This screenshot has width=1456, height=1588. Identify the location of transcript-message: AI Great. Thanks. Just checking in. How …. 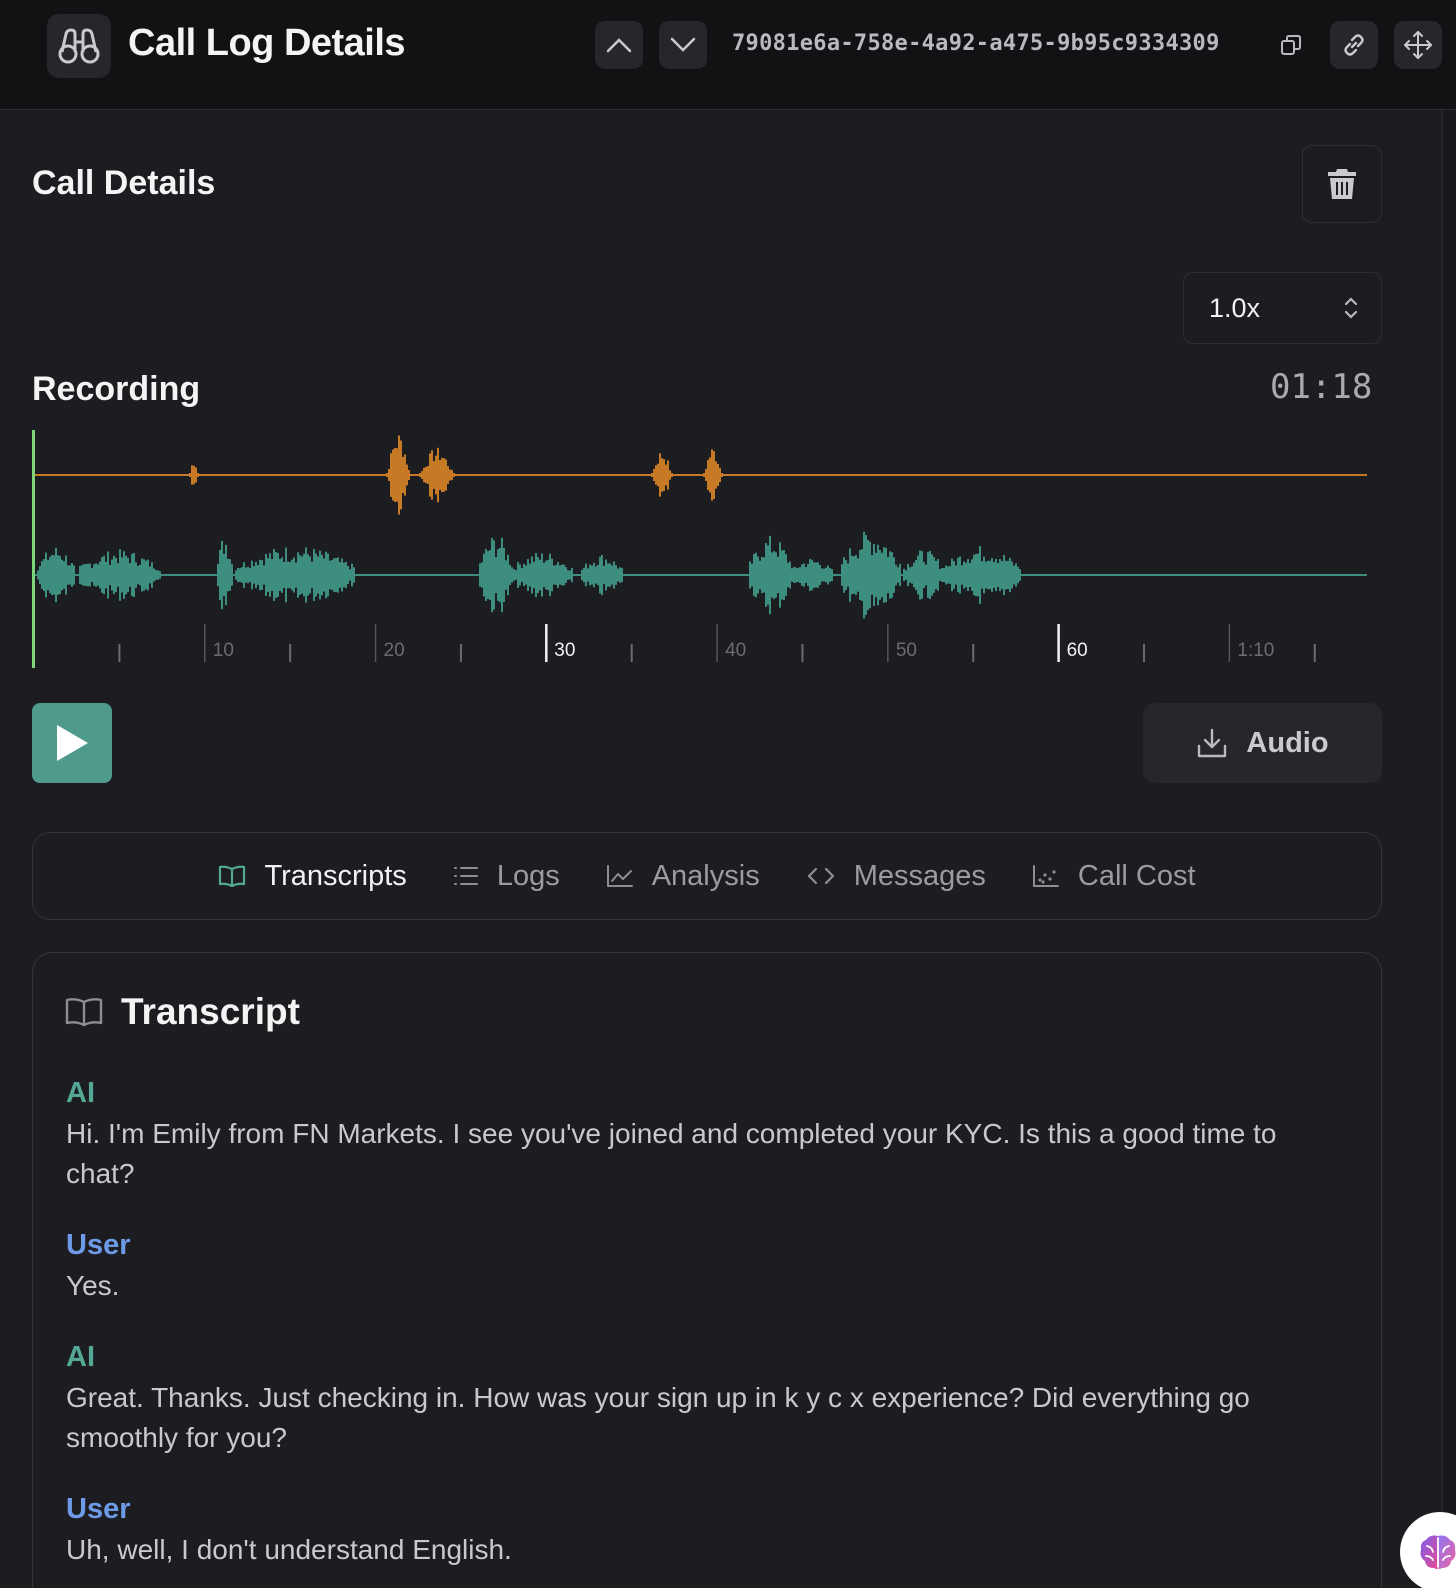
(706, 1399).